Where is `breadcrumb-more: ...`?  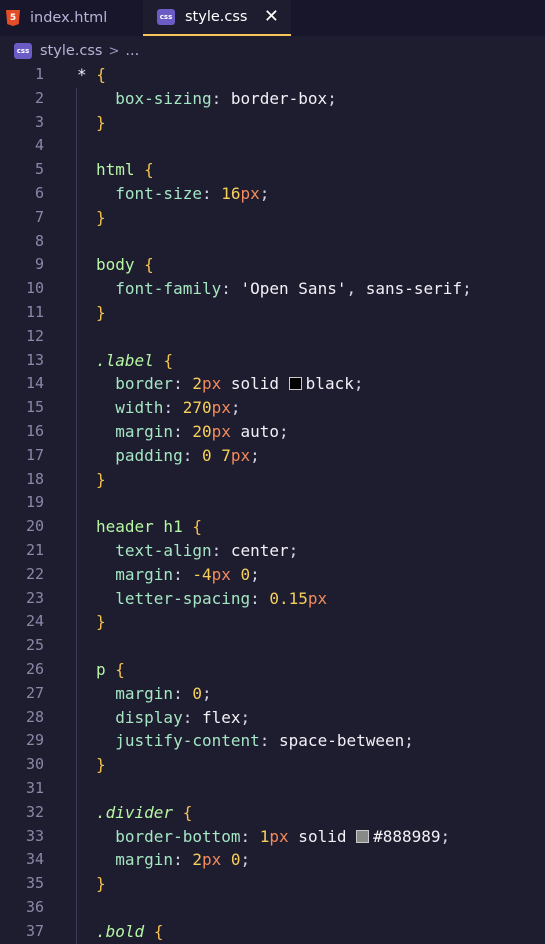 breadcrumb-more: ... is located at coordinates (132, 51).